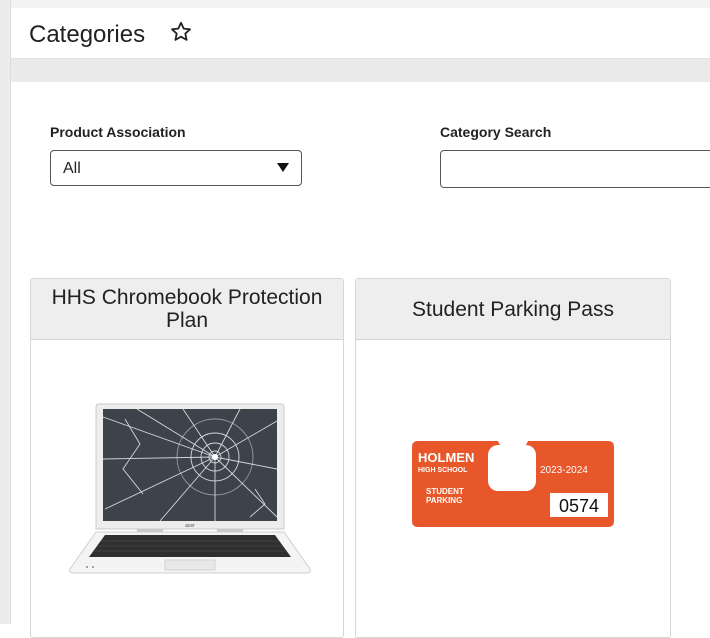  I want to click on product-association-label: Product Association, so click(118, 132).